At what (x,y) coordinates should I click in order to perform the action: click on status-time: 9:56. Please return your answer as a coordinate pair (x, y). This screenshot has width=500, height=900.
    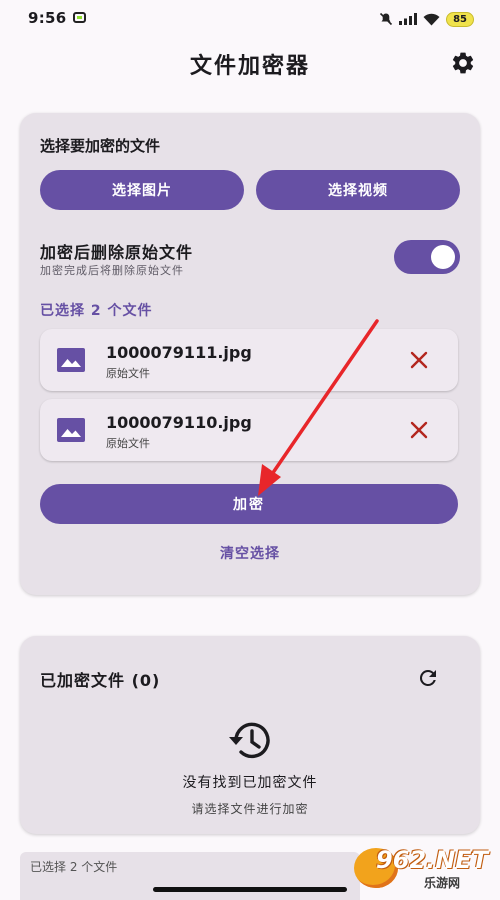
    Looking at the image, I should click on (47, 18).